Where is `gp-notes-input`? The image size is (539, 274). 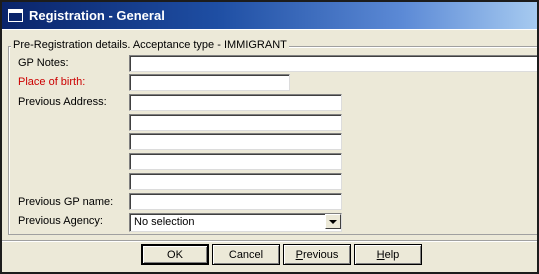
gp-notes-input is located at coordinates (333, 63).